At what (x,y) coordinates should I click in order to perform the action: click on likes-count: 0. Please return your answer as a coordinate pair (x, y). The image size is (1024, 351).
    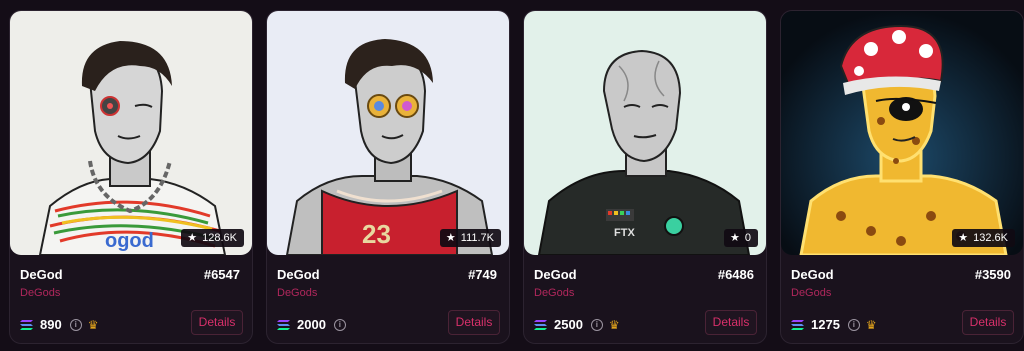
    Looking at the image, I should click on (747, 238).